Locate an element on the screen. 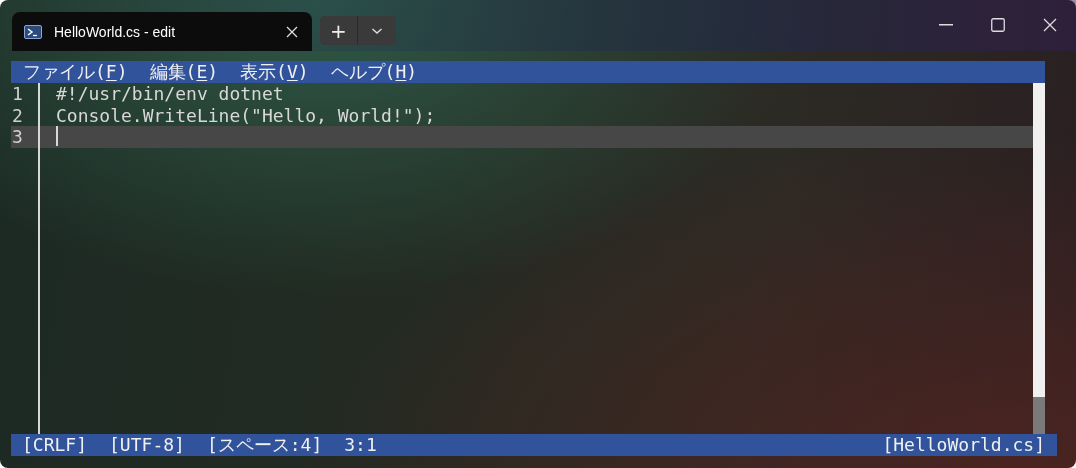 The height and width of the screenshot is (468, 1076). chevron-down-icon is located at coordinates (377, 30).